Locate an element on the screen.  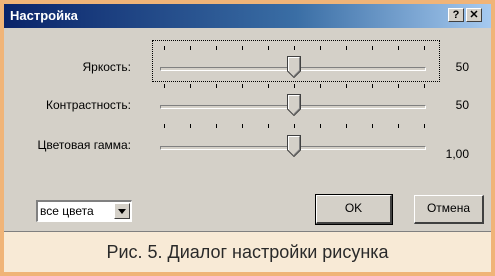
gamma-value: 1,00 is located at coordinates (457, 154).